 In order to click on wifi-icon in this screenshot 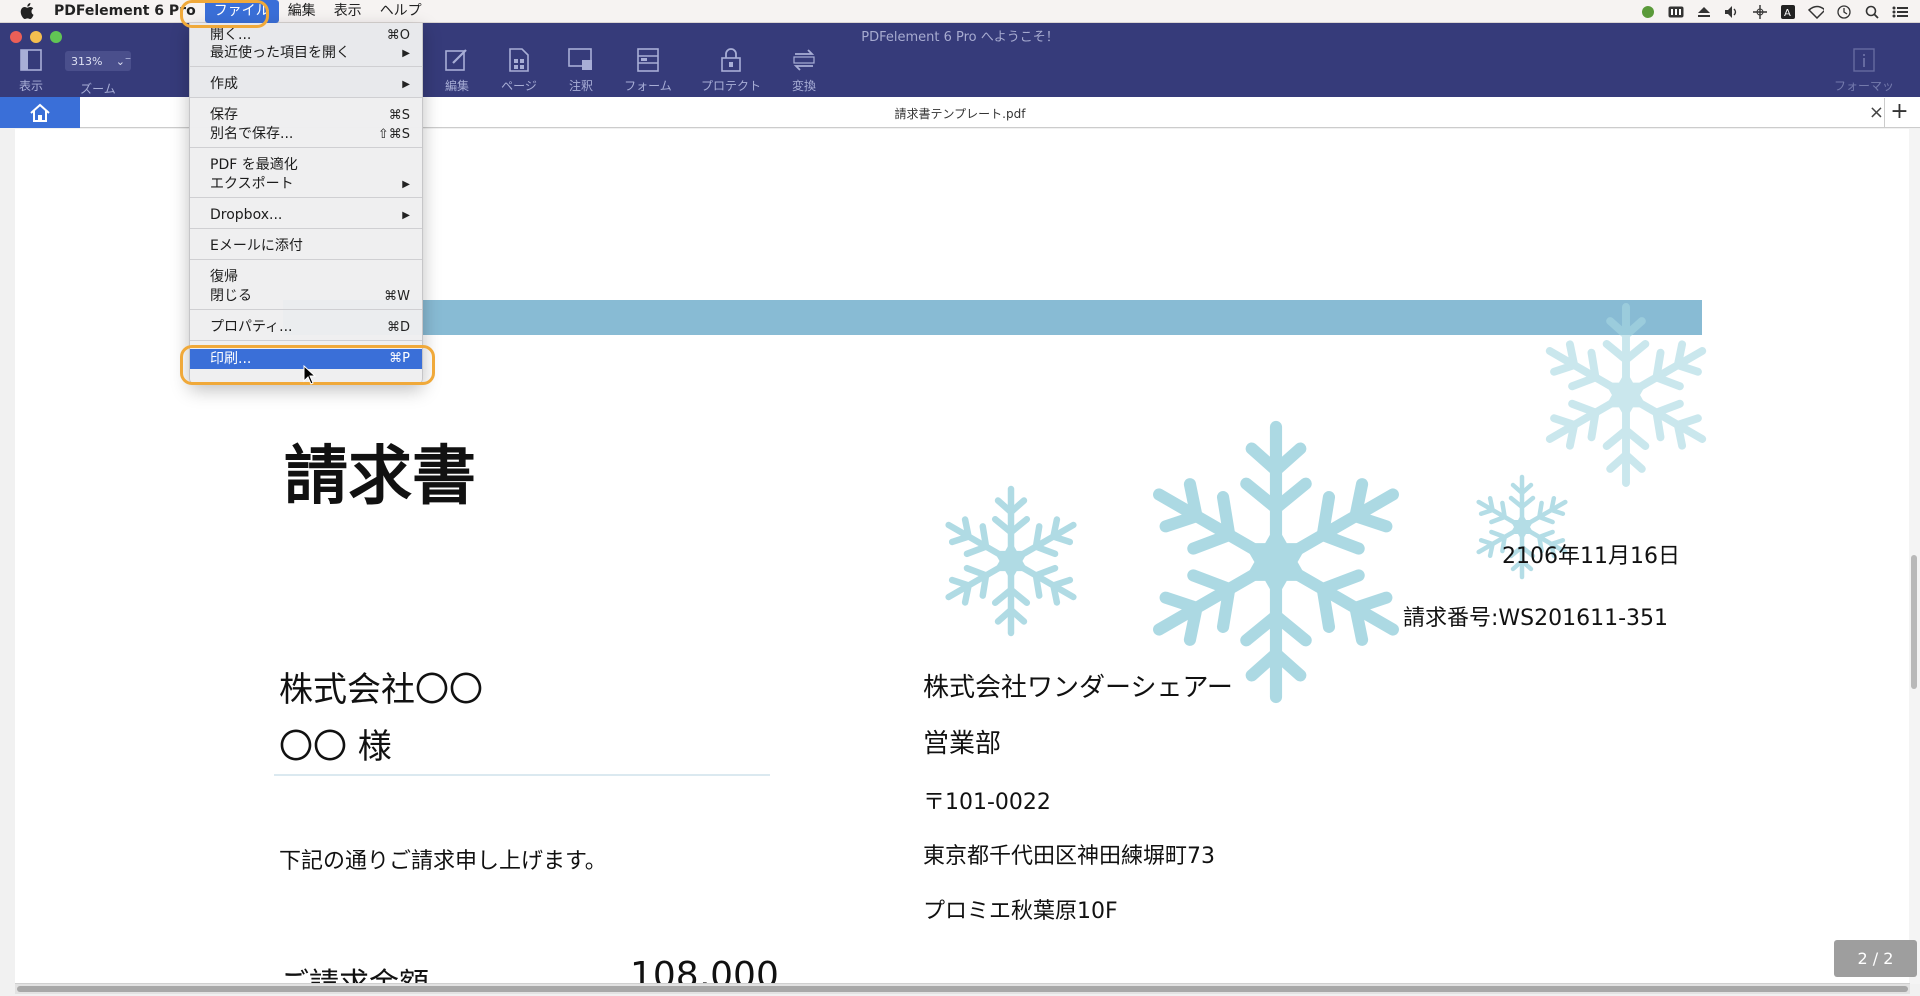, I will do `click(1816, 12)`.